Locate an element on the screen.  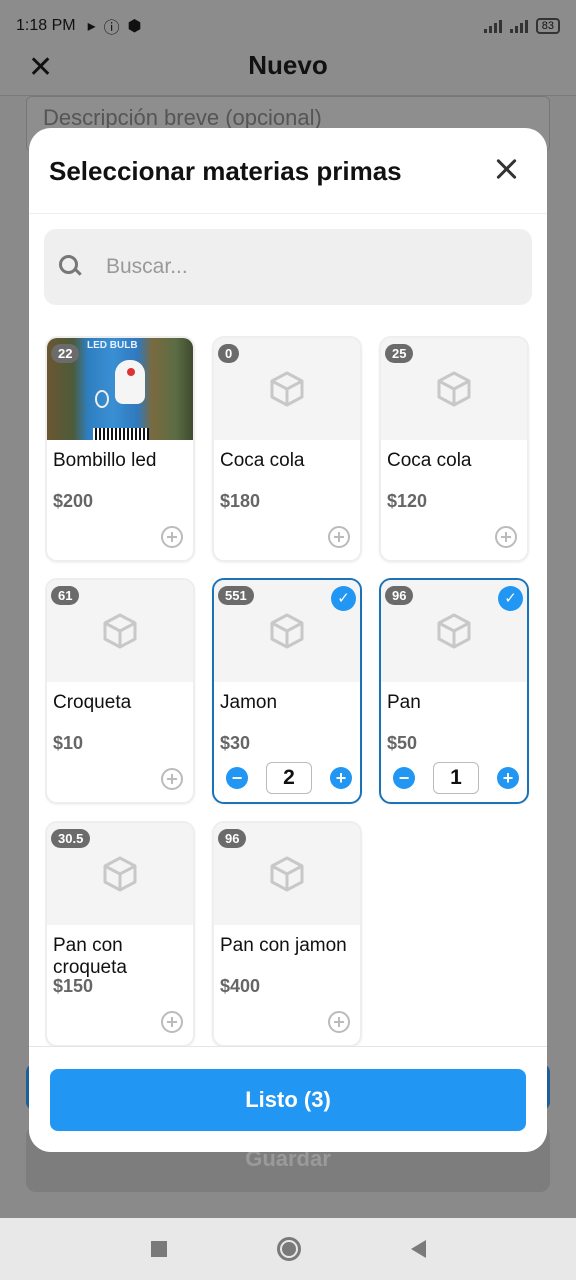
close-icon is located at coordinates (506, 169).